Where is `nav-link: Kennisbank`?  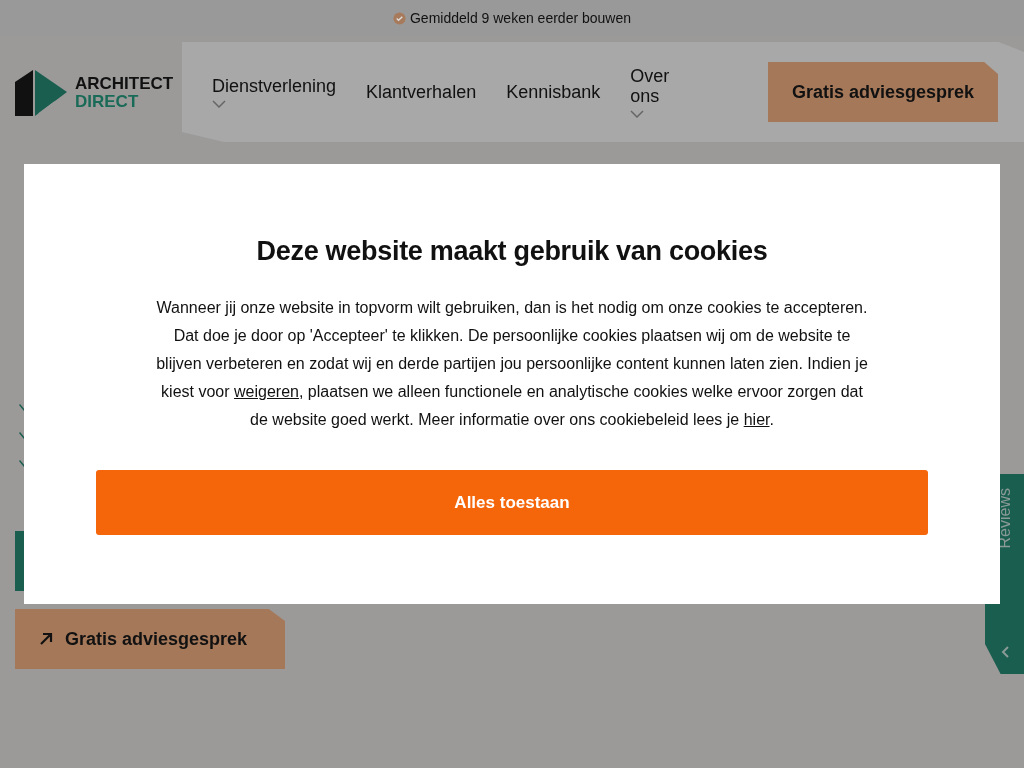
nav-link: Kennisbank is located at coordinates (553, 92).